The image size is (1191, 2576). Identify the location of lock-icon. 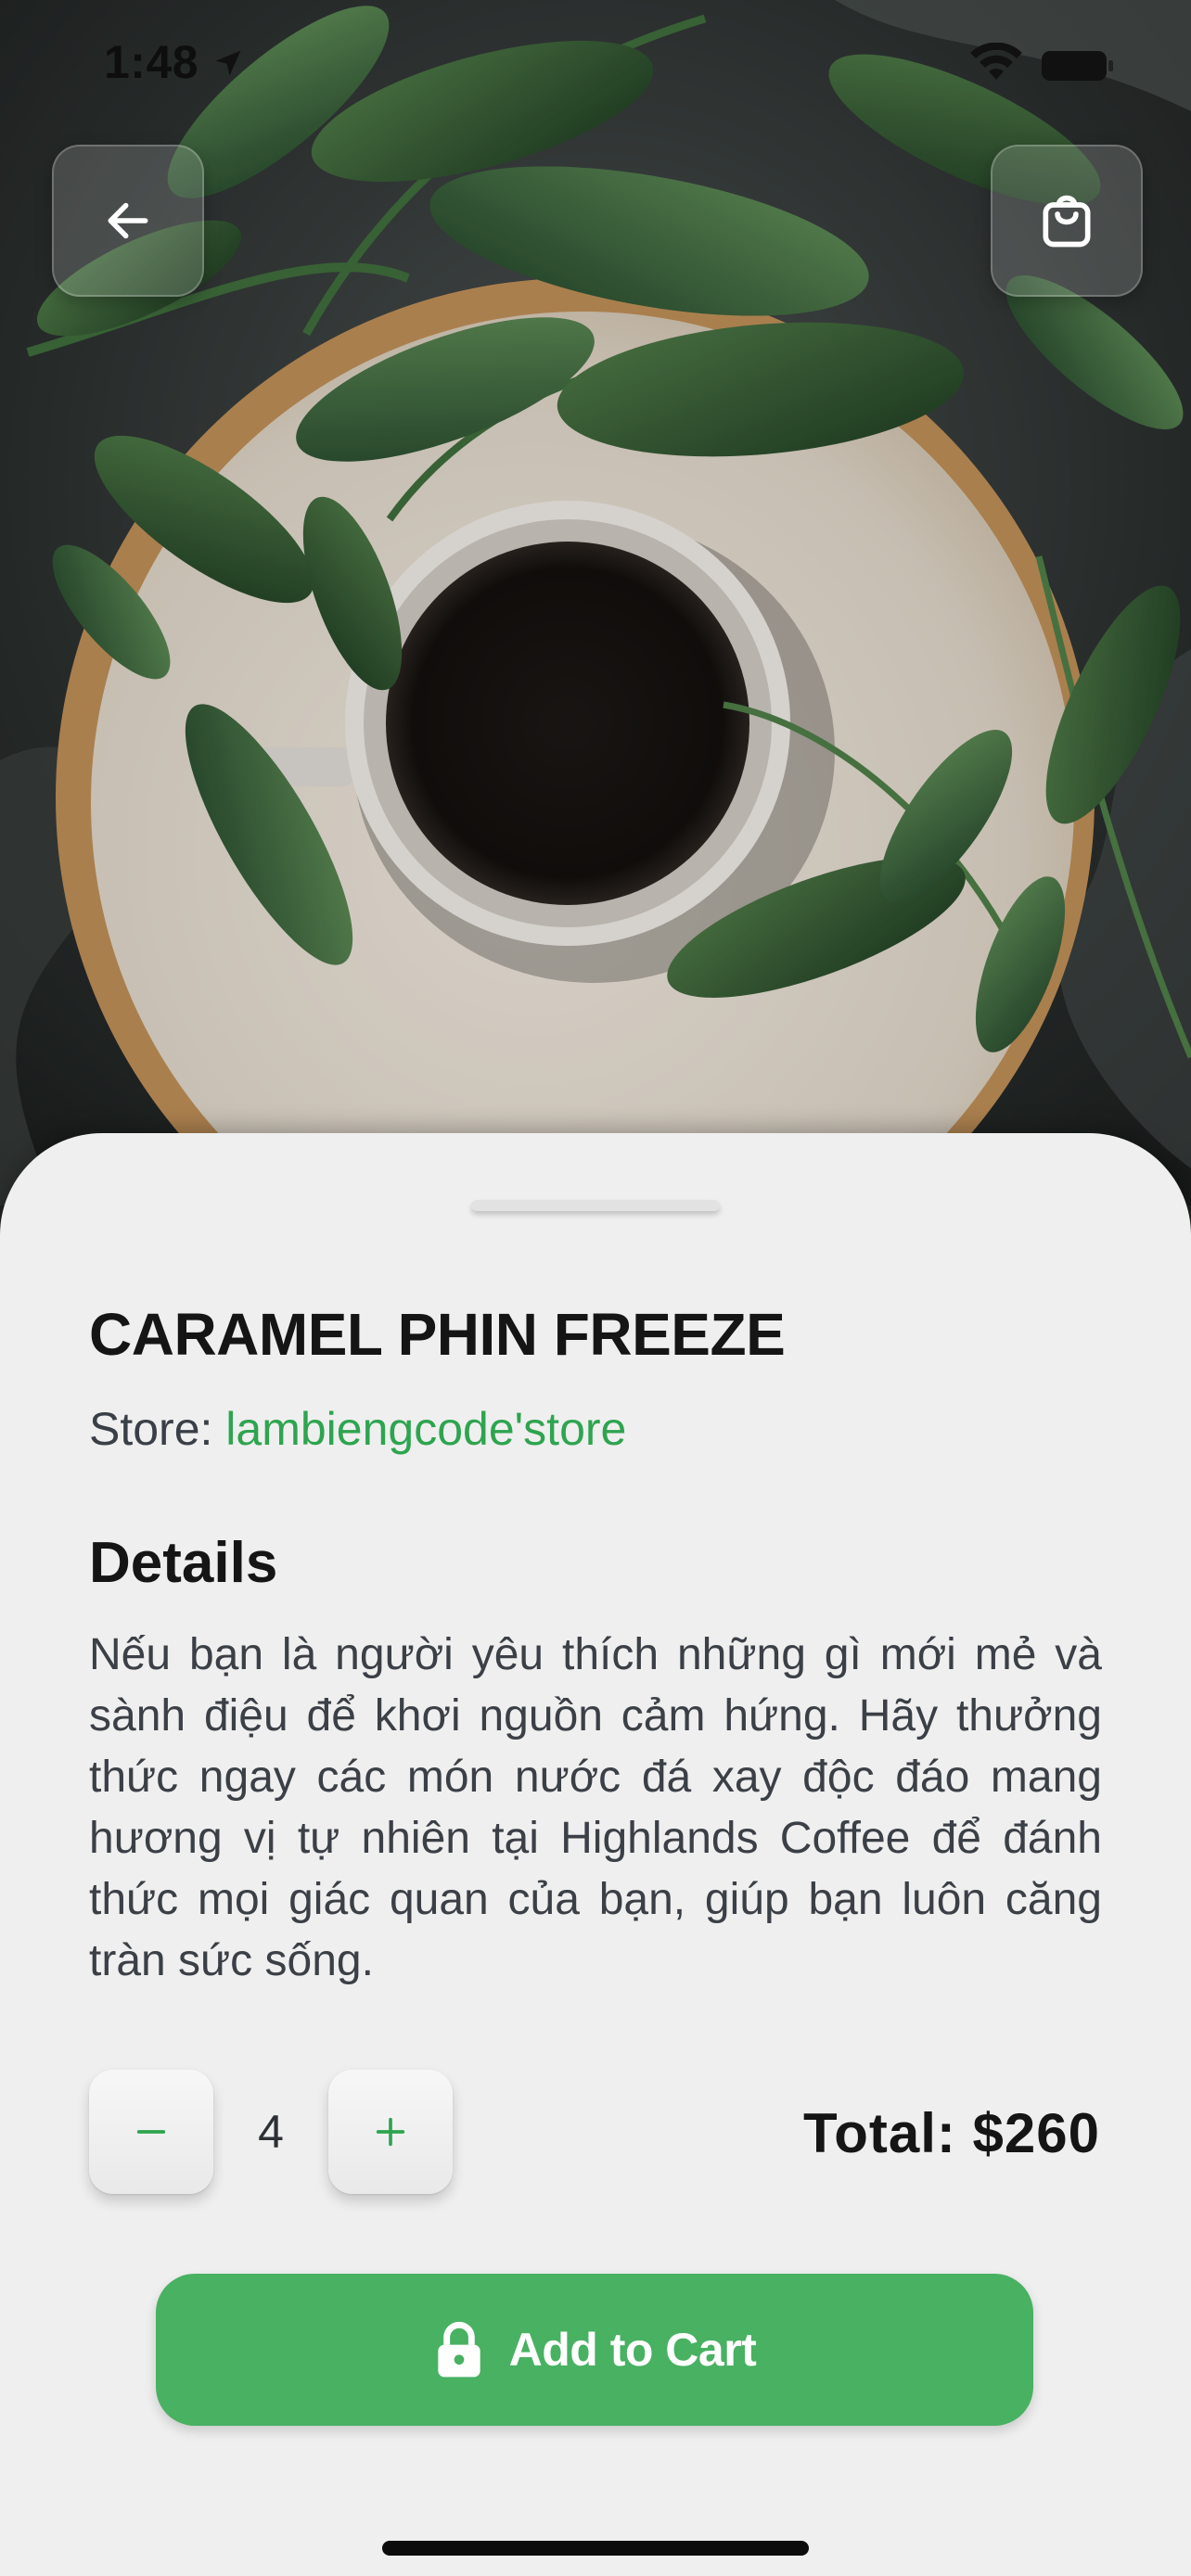
(458, 2350).